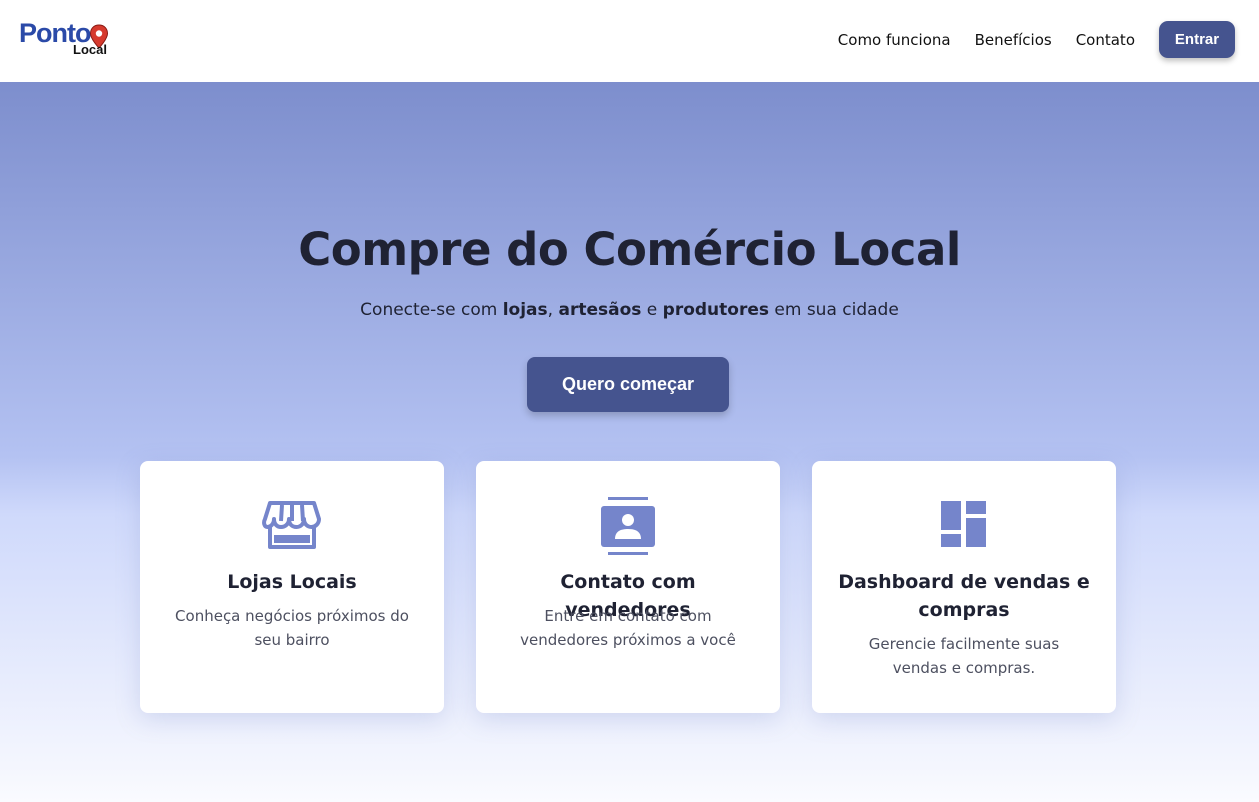  I want to click on card-title: Dashboard de vendas e compras, so click(964, 596).